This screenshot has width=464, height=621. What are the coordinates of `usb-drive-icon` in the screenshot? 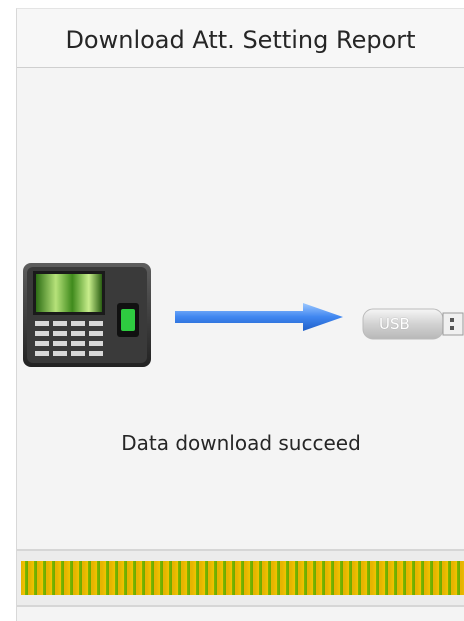 It's located at (412, 324).